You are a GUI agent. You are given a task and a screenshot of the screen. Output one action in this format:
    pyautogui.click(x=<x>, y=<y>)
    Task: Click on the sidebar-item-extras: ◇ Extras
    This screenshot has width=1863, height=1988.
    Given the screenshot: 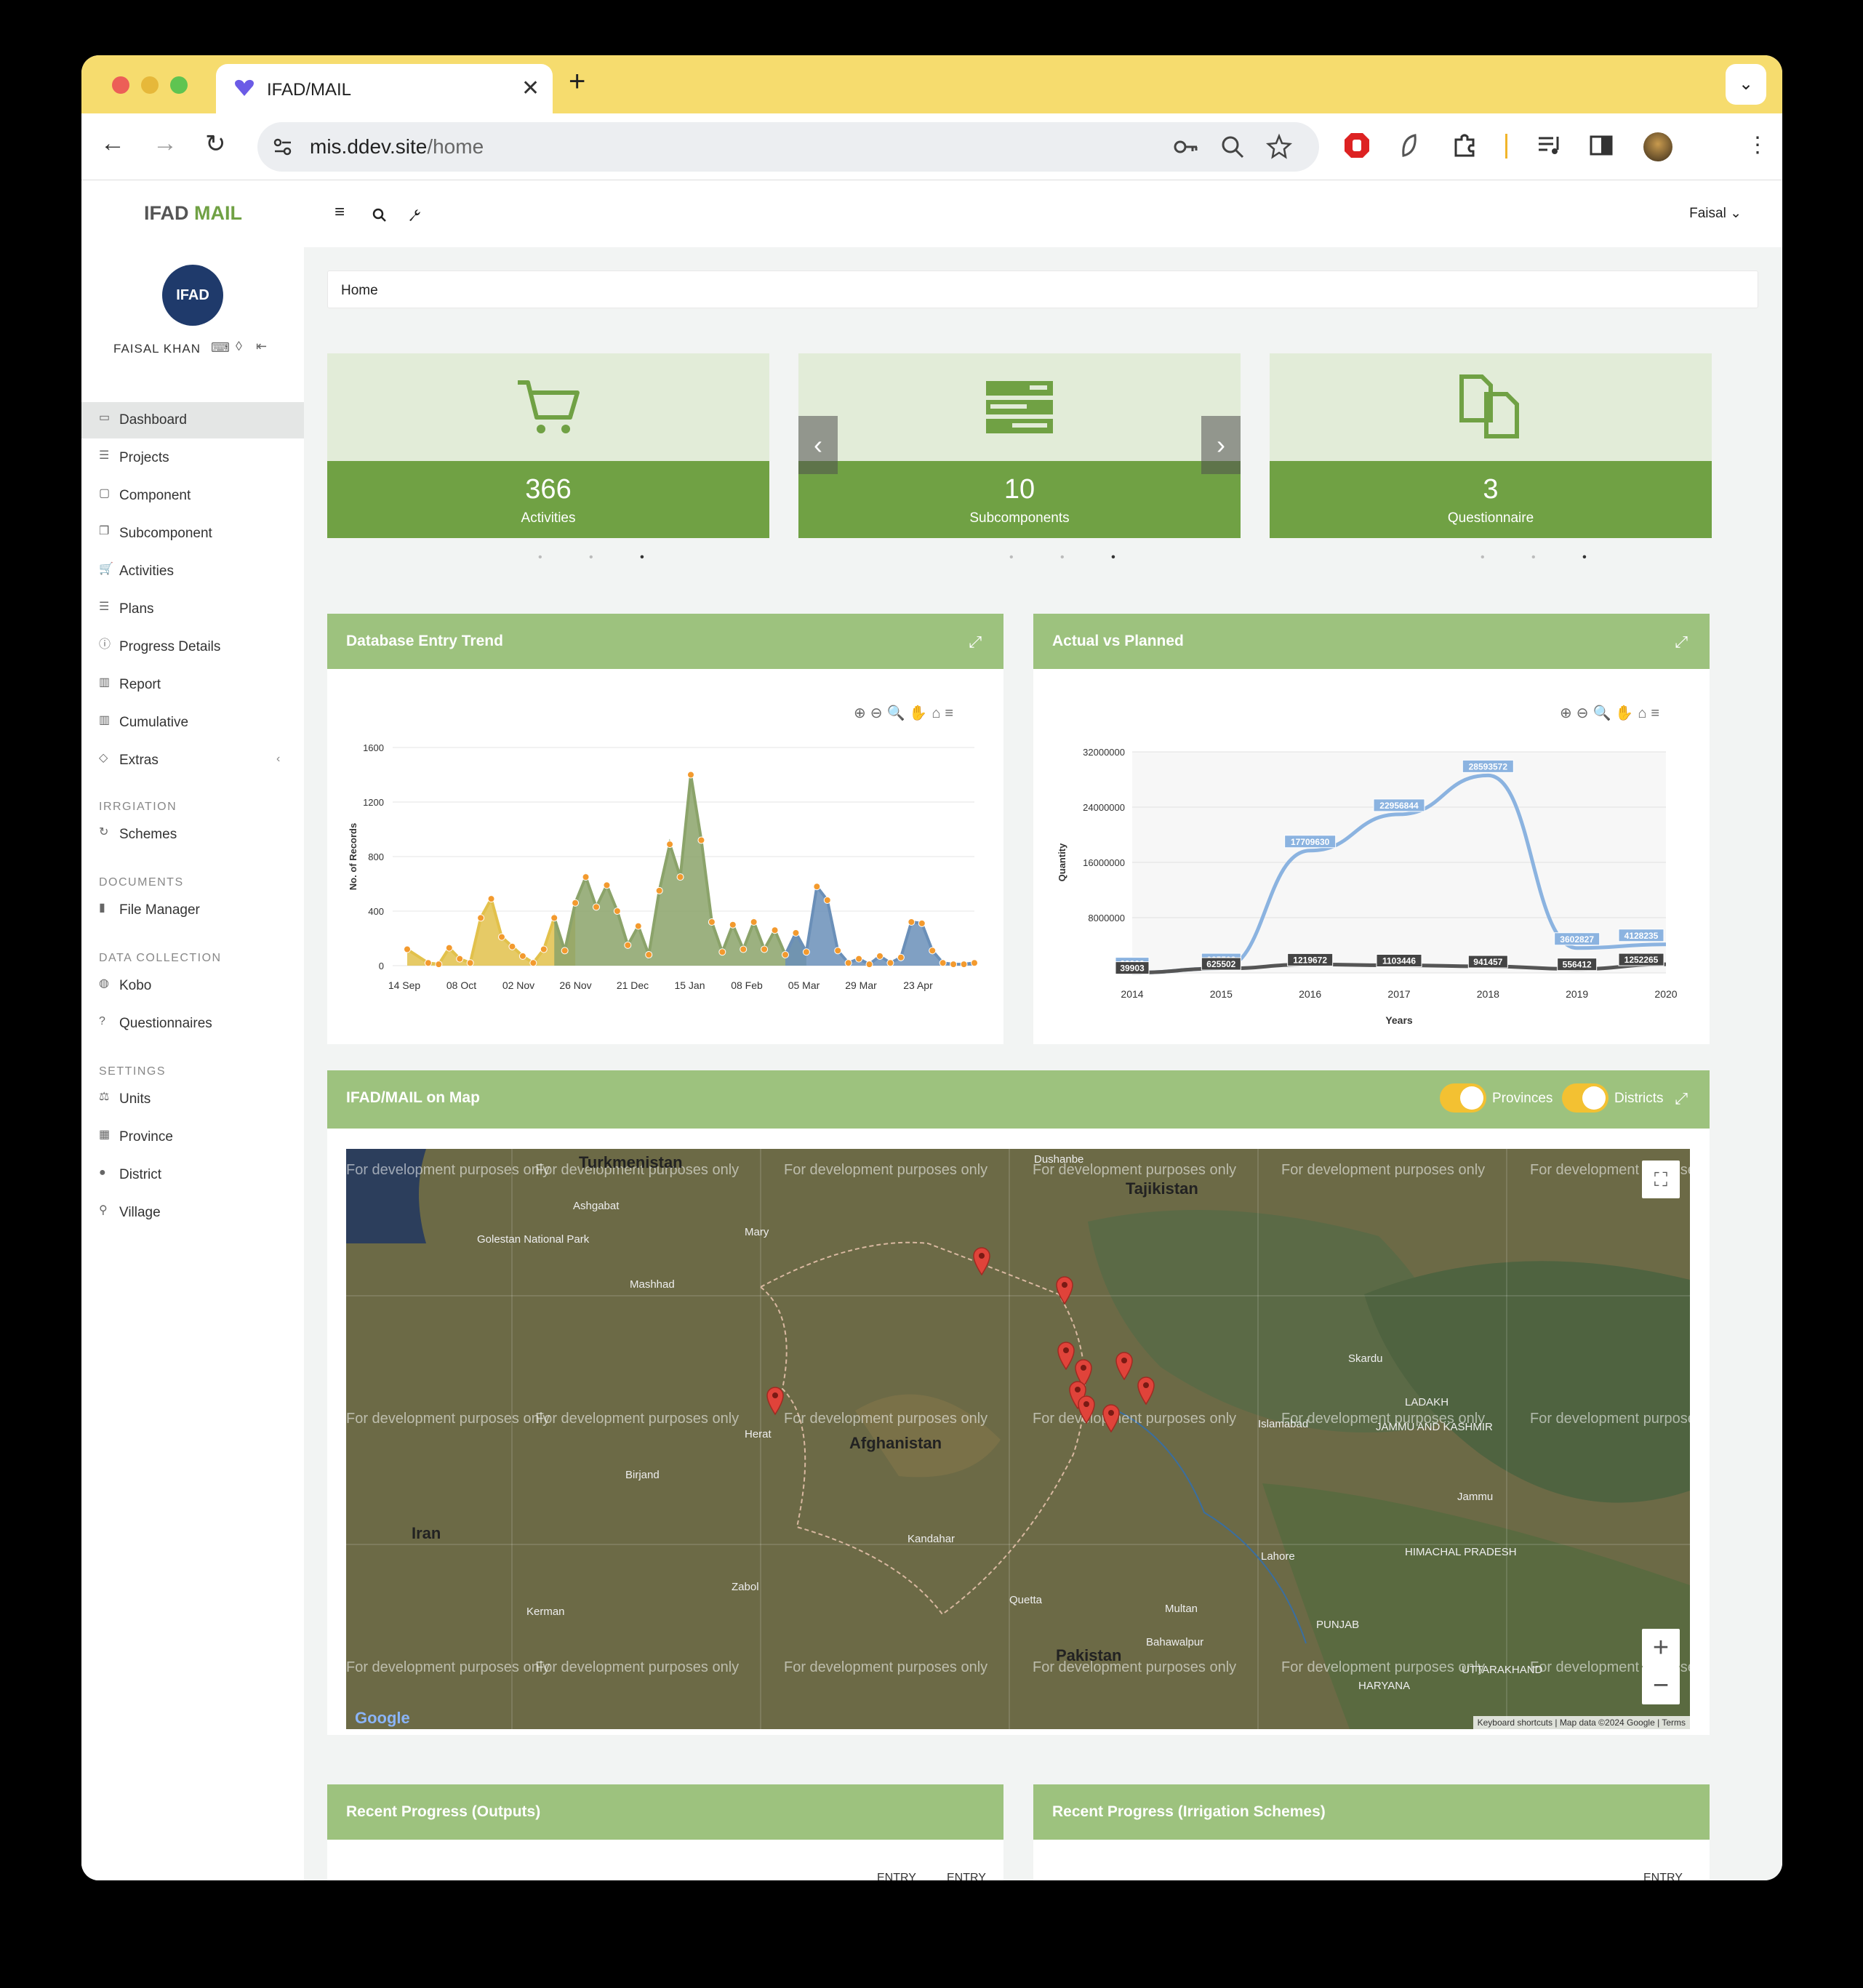 What is the action you would take?
    pyautogui.click(x=192, y=761)
    